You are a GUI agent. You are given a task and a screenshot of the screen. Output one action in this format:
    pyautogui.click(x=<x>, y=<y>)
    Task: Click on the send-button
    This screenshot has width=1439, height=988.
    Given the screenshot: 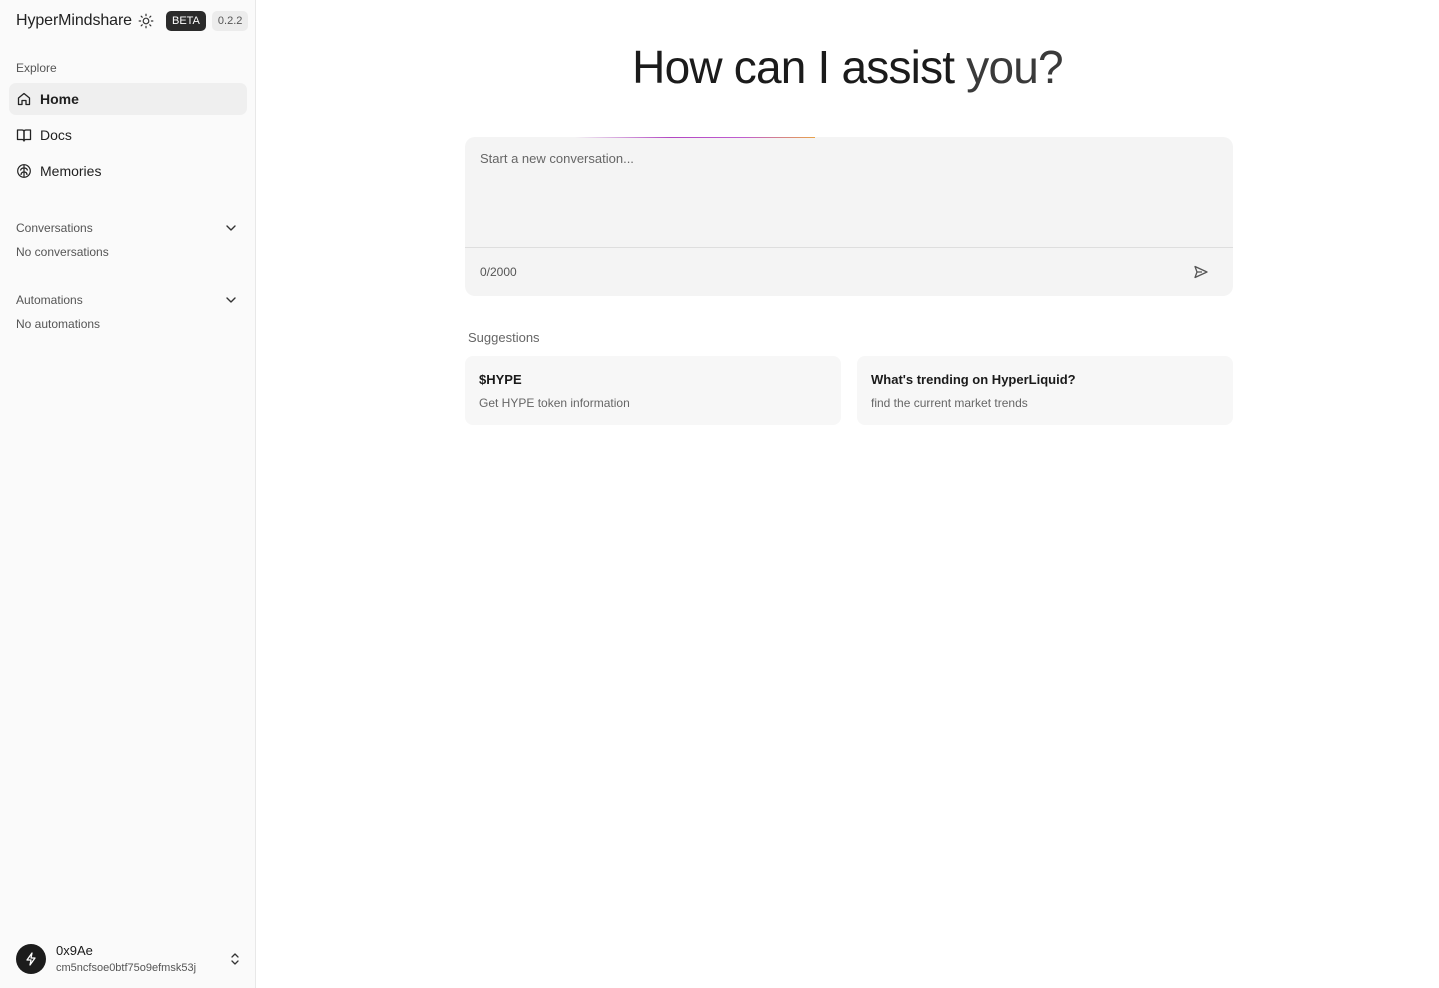 What is the action you would take?
    pyautogui.click(x=1201, y=272)
    